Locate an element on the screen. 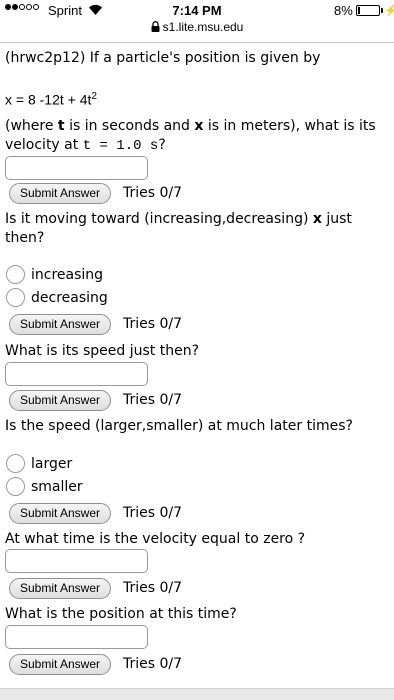 This screenshot has height=700, width=394. submit-answer-button-2: Submit Answer is located at coordinates (60, 324).